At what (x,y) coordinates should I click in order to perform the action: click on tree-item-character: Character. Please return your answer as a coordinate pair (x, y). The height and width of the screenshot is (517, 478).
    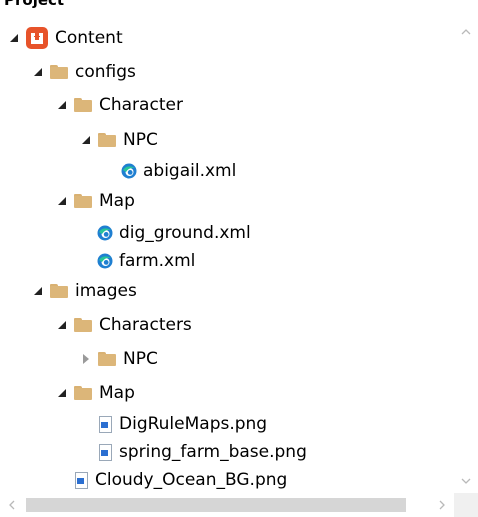
    Looking at the image, I should click on (119, 105).